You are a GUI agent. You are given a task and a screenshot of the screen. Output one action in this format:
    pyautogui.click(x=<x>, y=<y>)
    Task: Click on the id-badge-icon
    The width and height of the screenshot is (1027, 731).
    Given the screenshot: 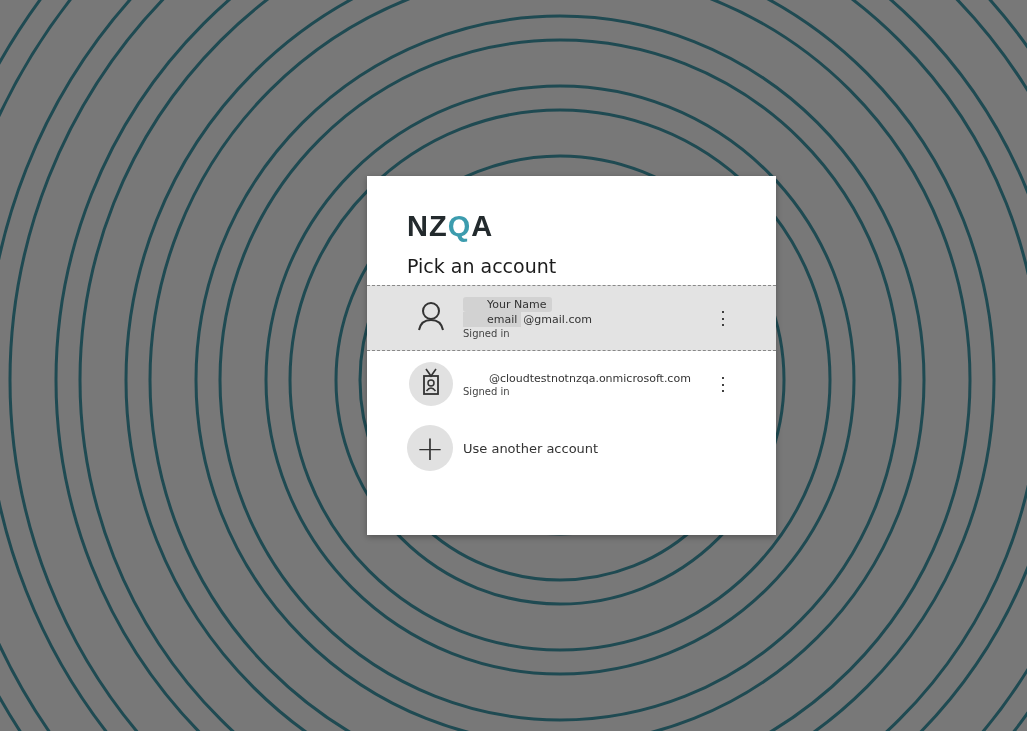 What is the action you would take?
    pyautogui.click(x=431, y=384)
    